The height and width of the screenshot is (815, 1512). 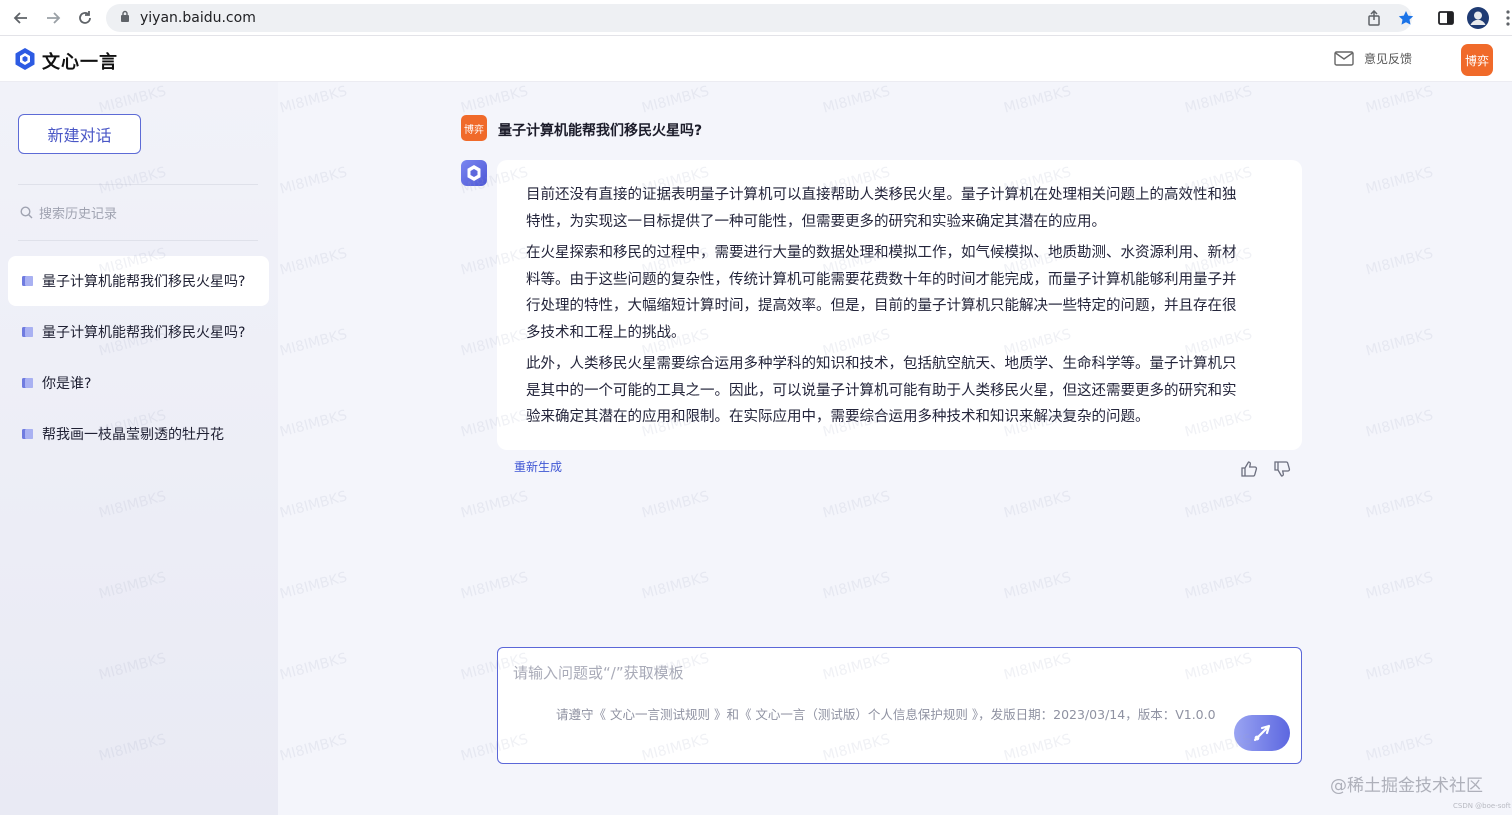 What do you see at coordinates (1344, 58) in the screenshot?
I see `mail-icon` at bounding box center [1344, 58].